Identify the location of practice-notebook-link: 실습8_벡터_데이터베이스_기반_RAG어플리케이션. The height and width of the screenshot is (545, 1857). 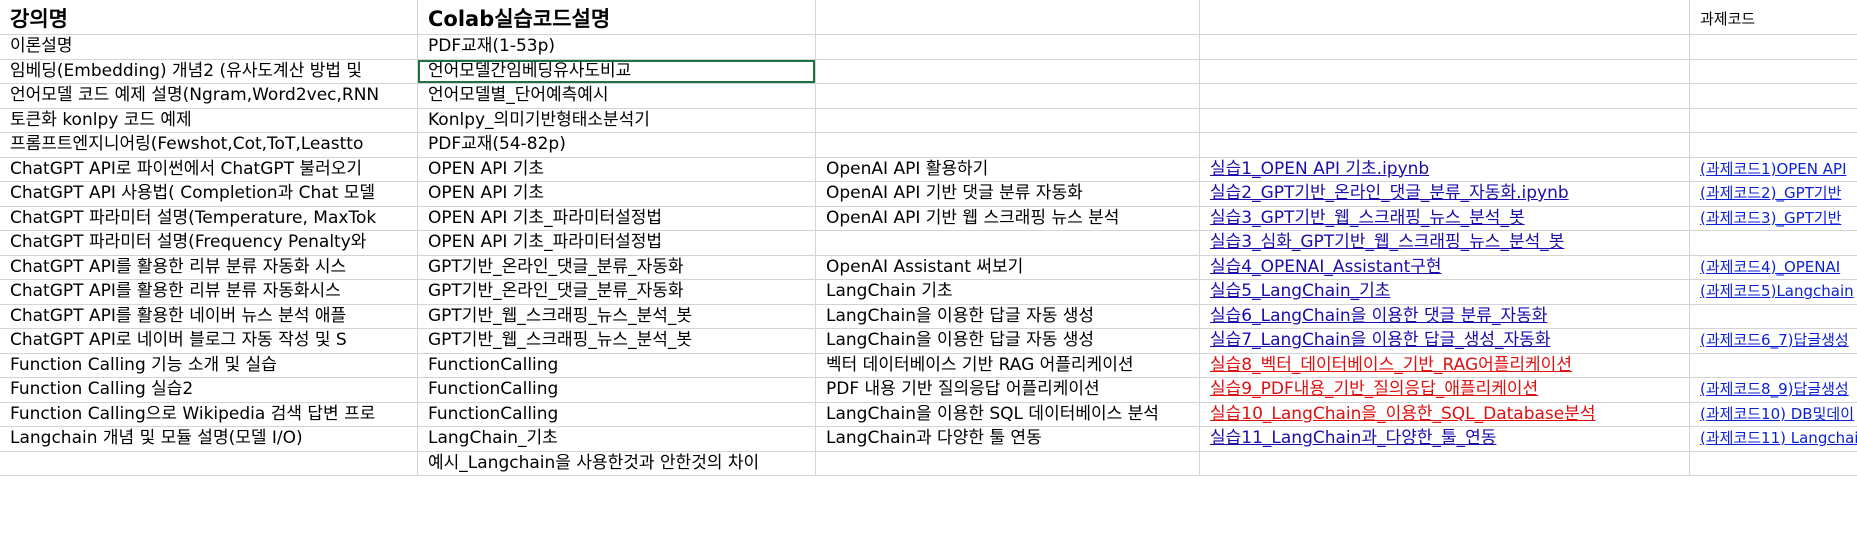
(1391, 365).